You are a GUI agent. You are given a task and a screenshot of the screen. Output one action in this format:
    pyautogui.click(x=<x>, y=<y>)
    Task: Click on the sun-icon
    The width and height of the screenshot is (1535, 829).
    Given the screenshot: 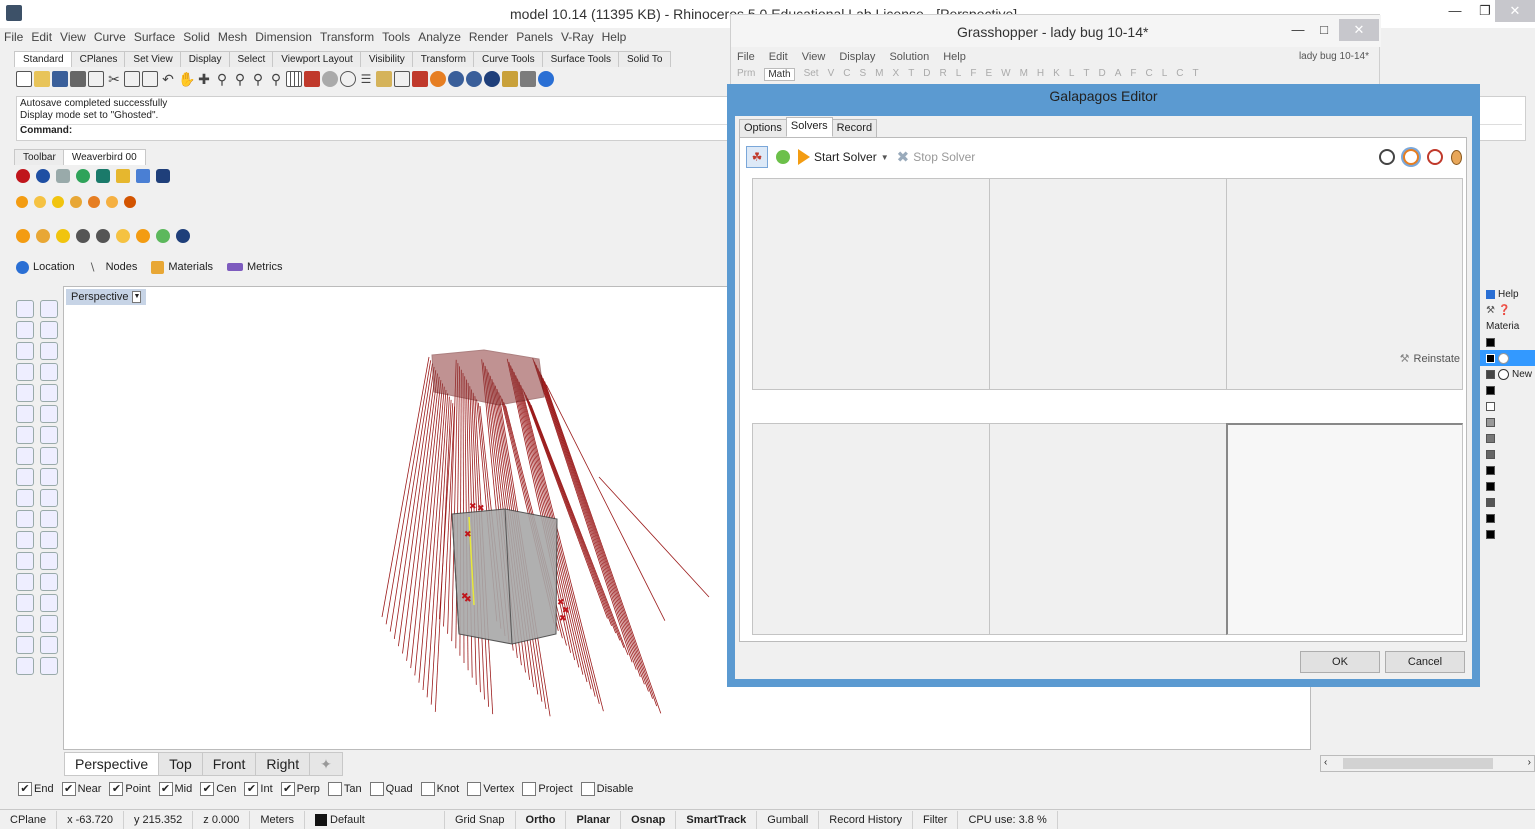 What is the action you would take?
    pyautogui.click(x=22, y=202)
    